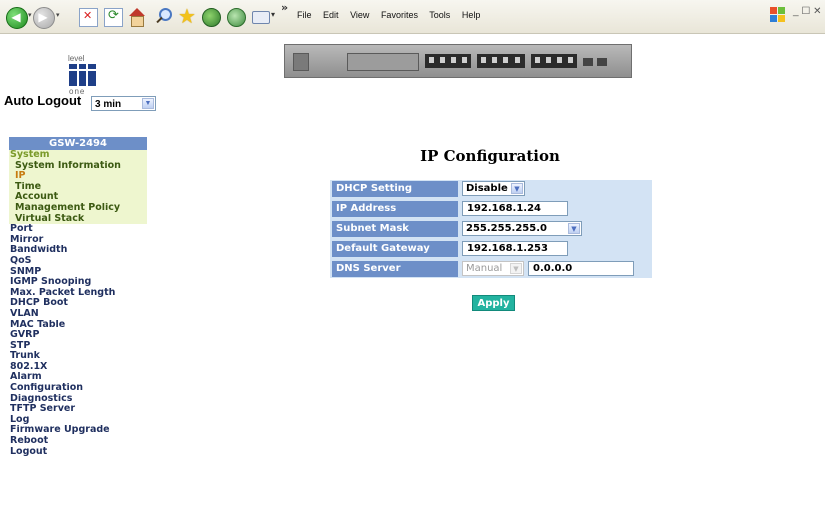 Image resolution: width=825 pixels, height=523 pixels. Describe the element at coordinates (78, 399) in the screenshot. I see `nav-item-diagnostics: Diagnostics` at that location.